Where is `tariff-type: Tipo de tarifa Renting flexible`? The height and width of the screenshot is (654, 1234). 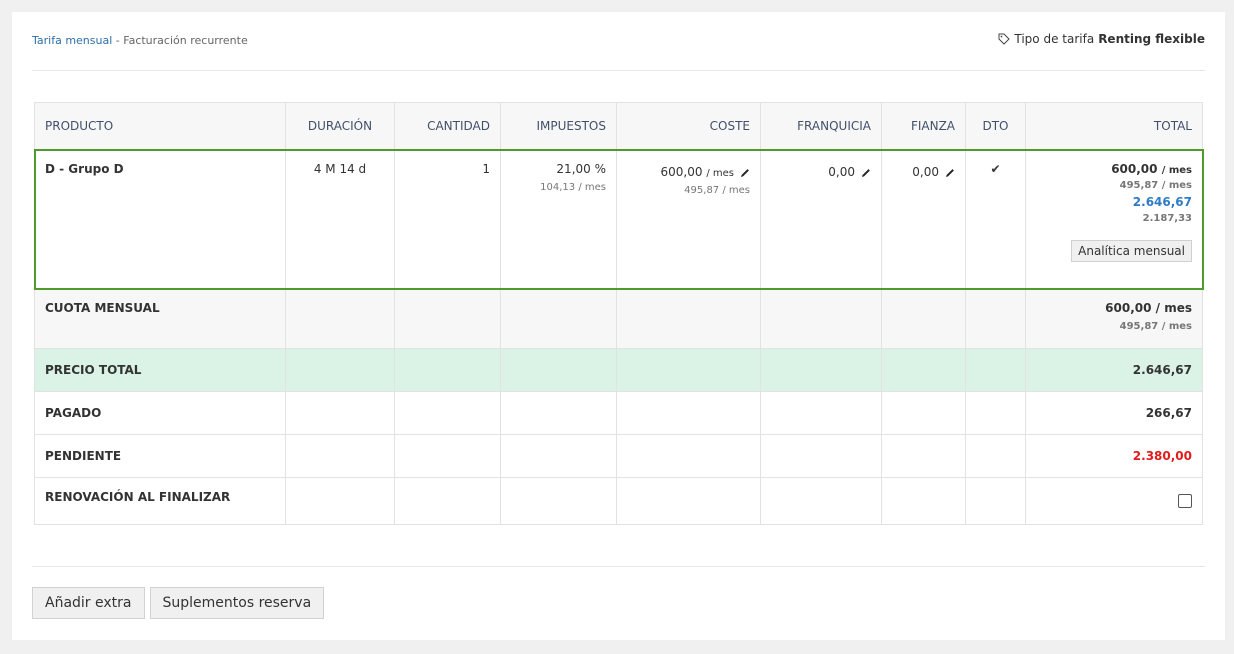 tariff-type: Tipo de tarifa Renting flexible is located at coordinates (1101, 39).